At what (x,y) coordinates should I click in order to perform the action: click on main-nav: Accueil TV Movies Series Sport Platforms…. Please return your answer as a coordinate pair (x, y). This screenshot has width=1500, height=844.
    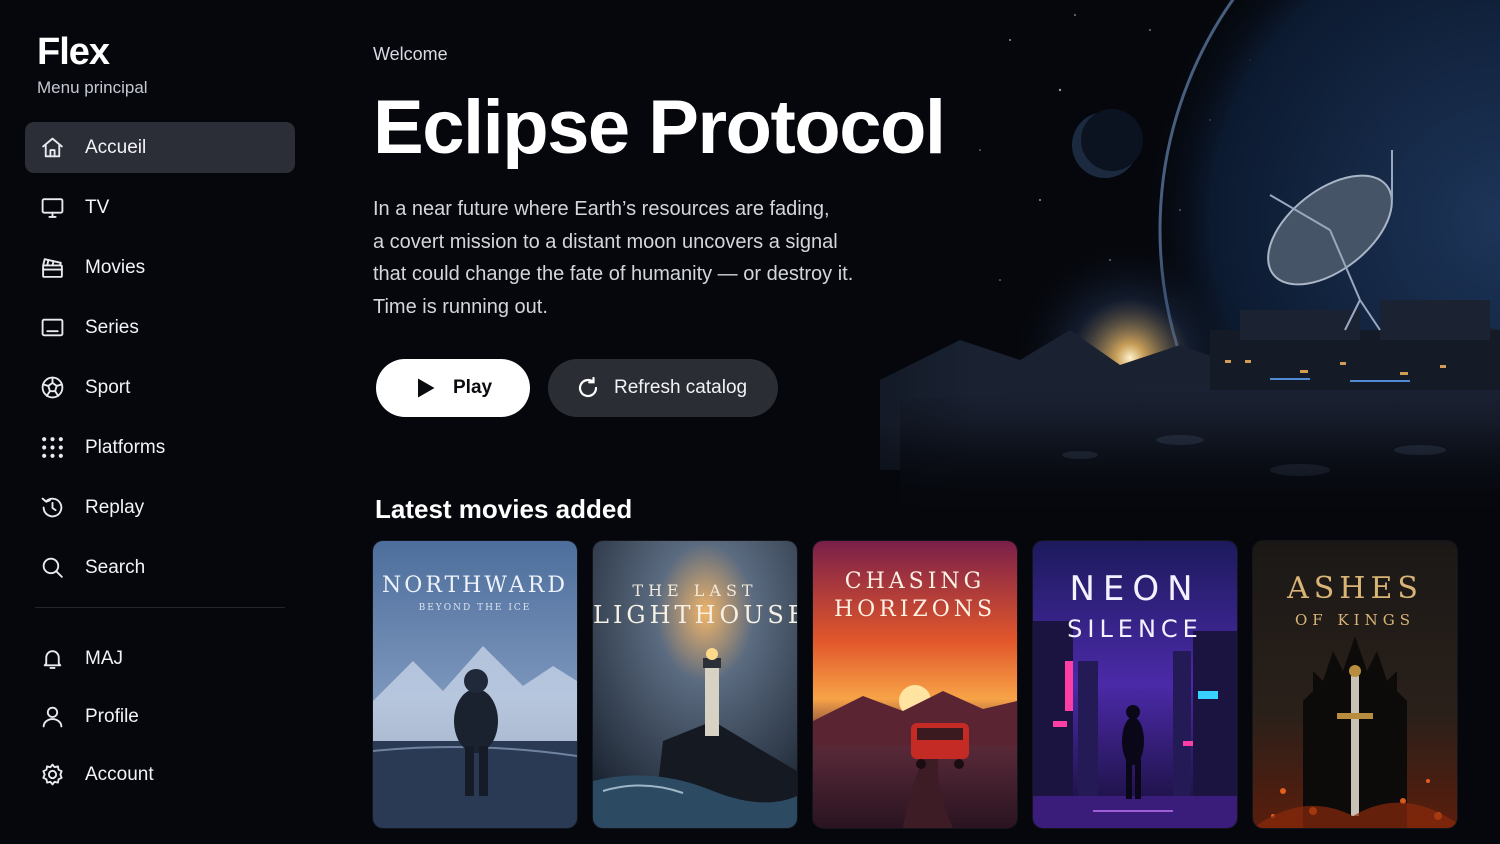
    Looking at the image, I should click on (160, 357).